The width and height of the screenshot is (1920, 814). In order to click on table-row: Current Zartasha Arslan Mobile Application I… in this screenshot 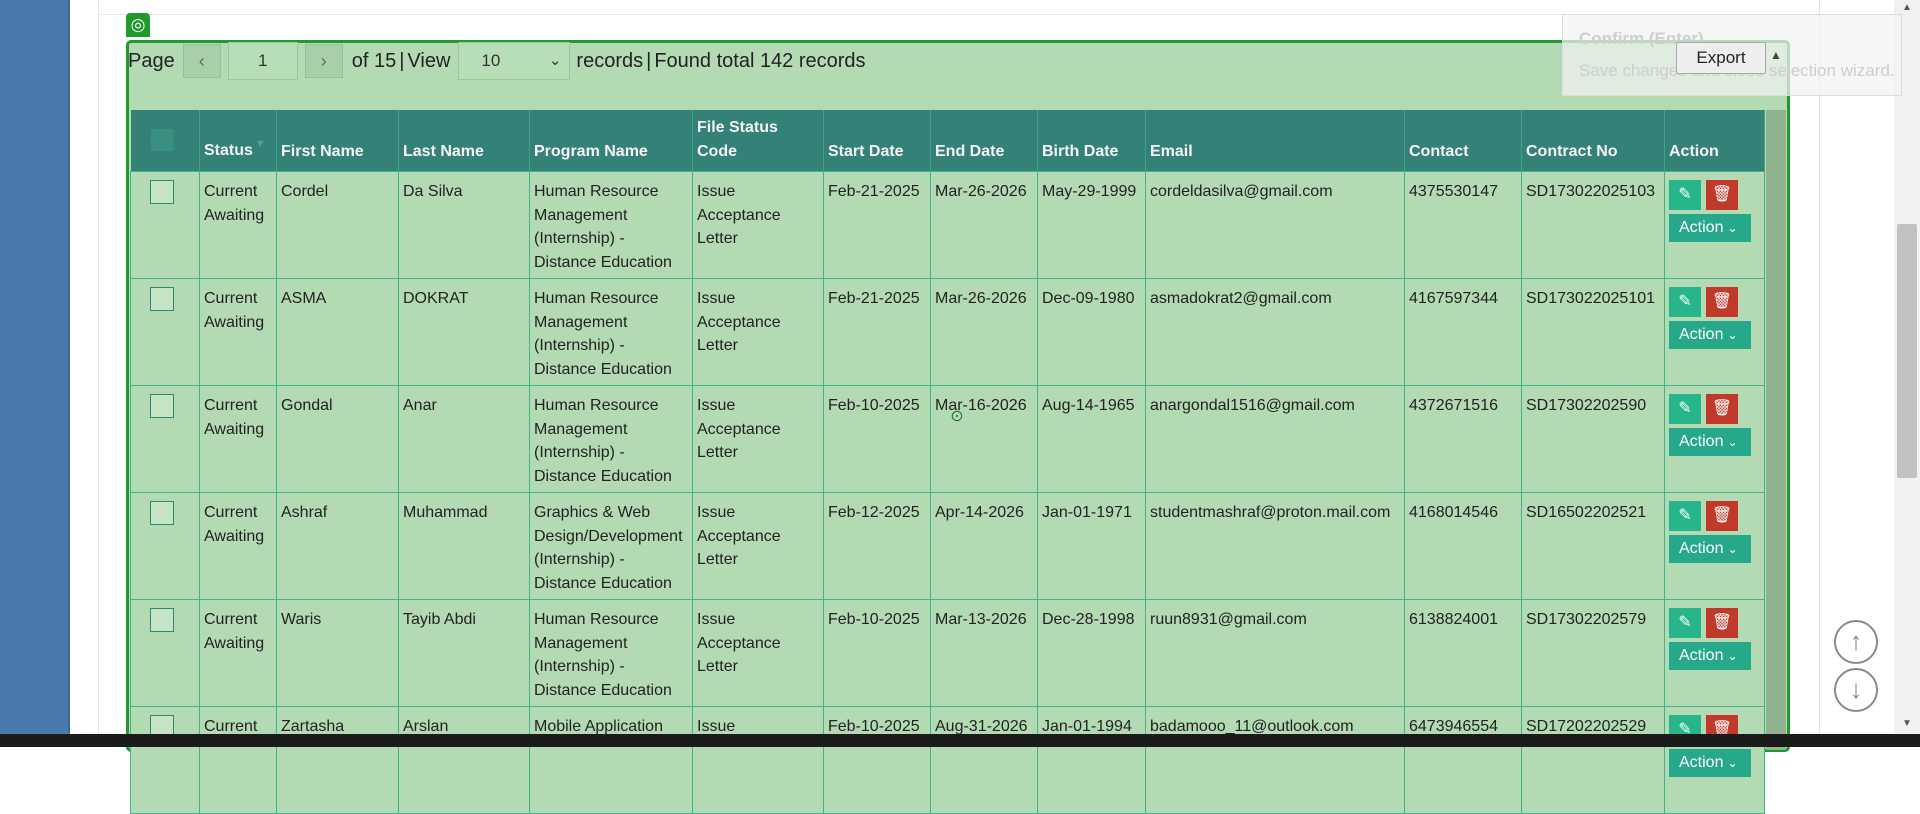, I will do `click(947, 760)`.